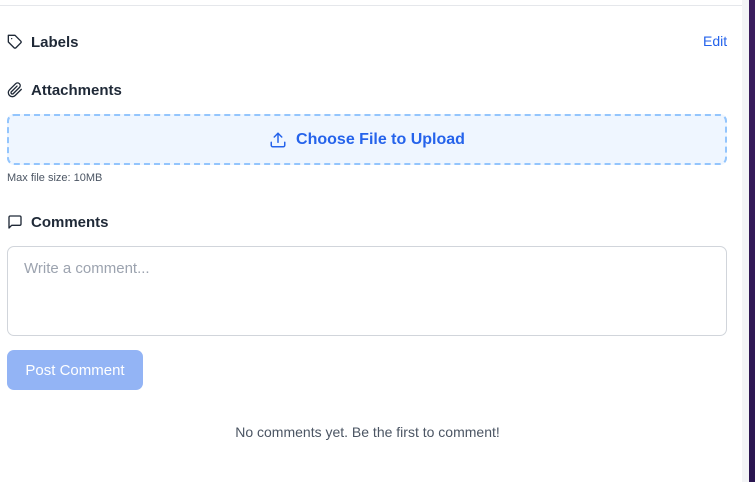  Describe the element at coordinates (715, 41) in the screenshot. I see `edit-labels-link: Edit` at that location.